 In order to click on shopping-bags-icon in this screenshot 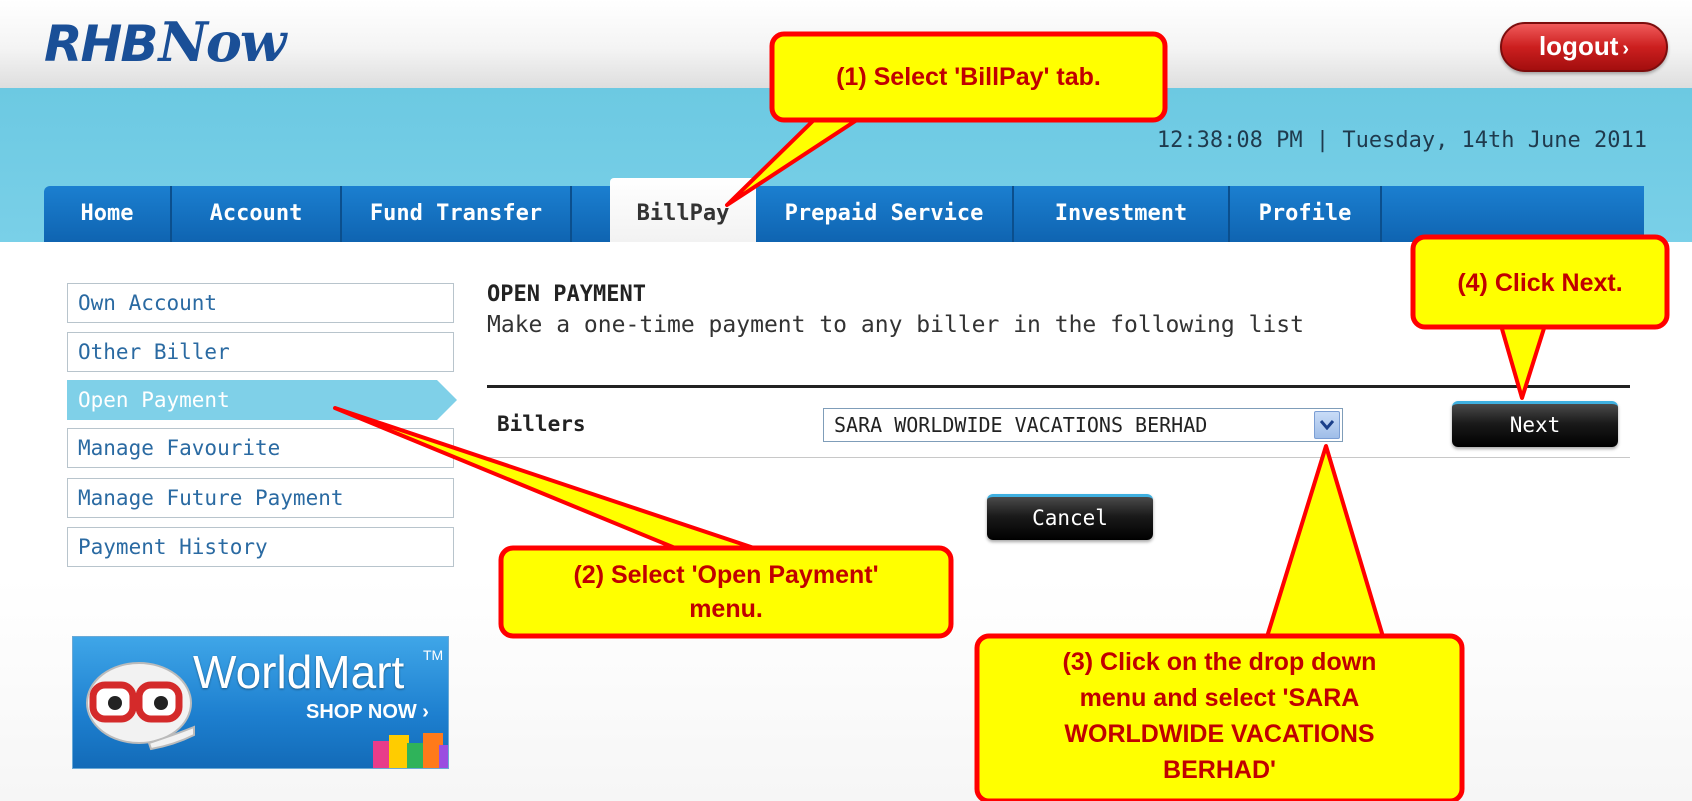, I will do `click(410, 750)`.